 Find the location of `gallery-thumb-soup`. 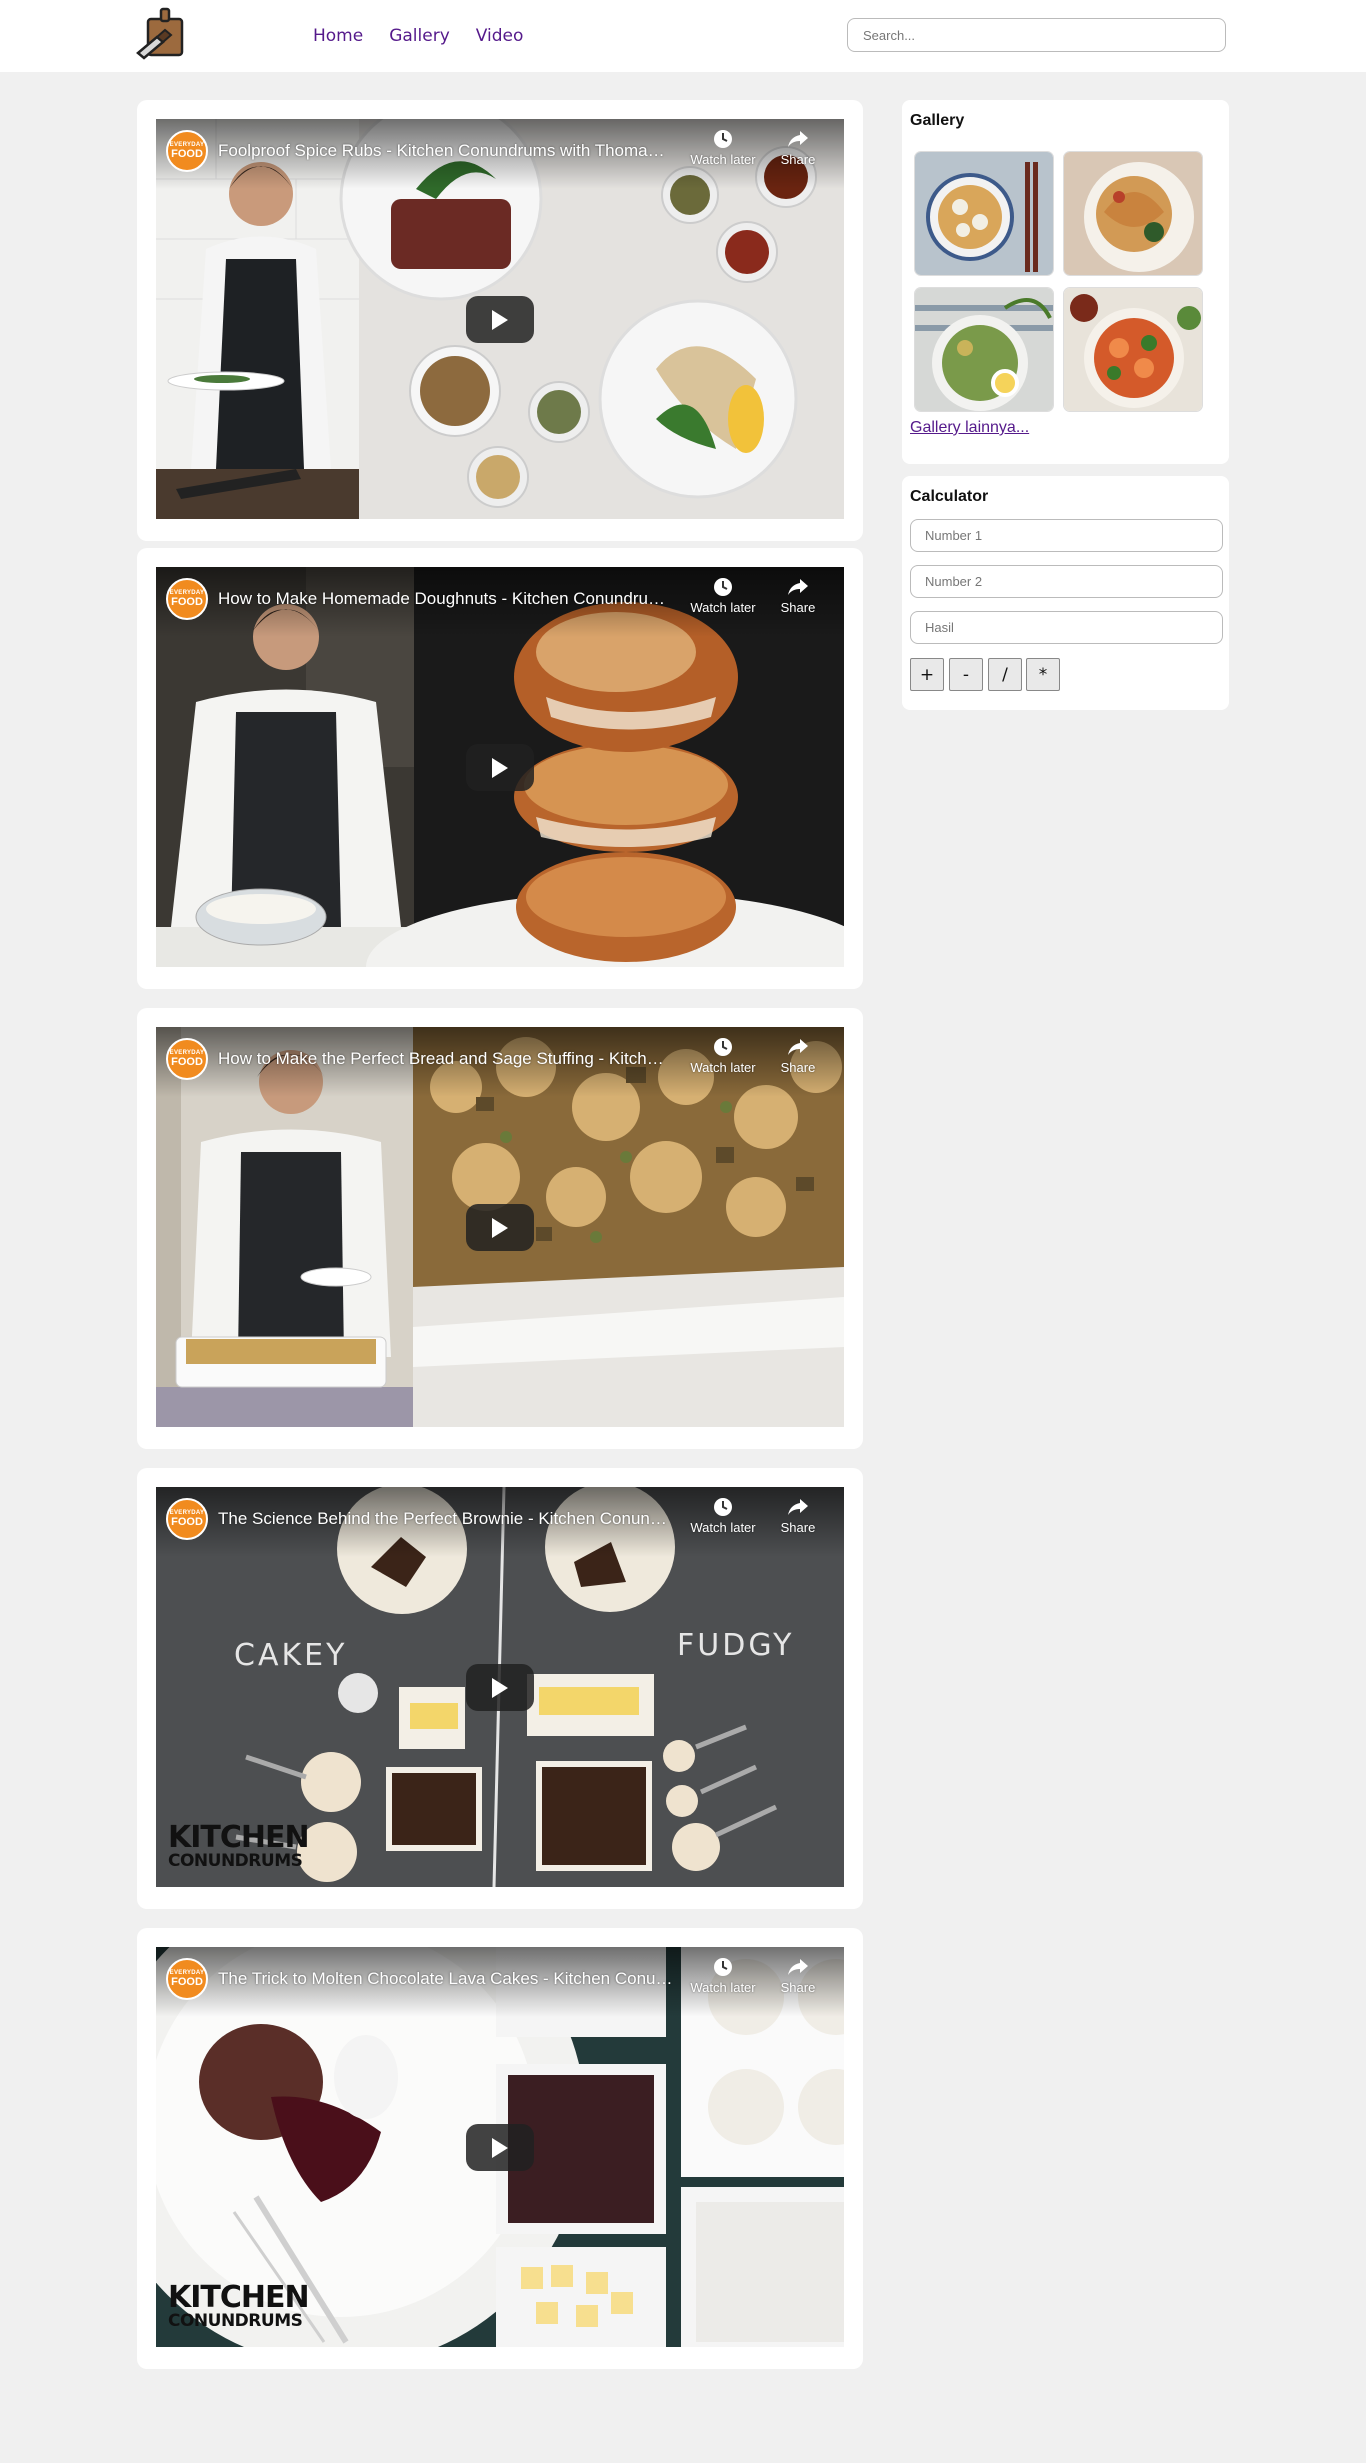

gallery-thumb-soup is located at coordinates (984, 213).